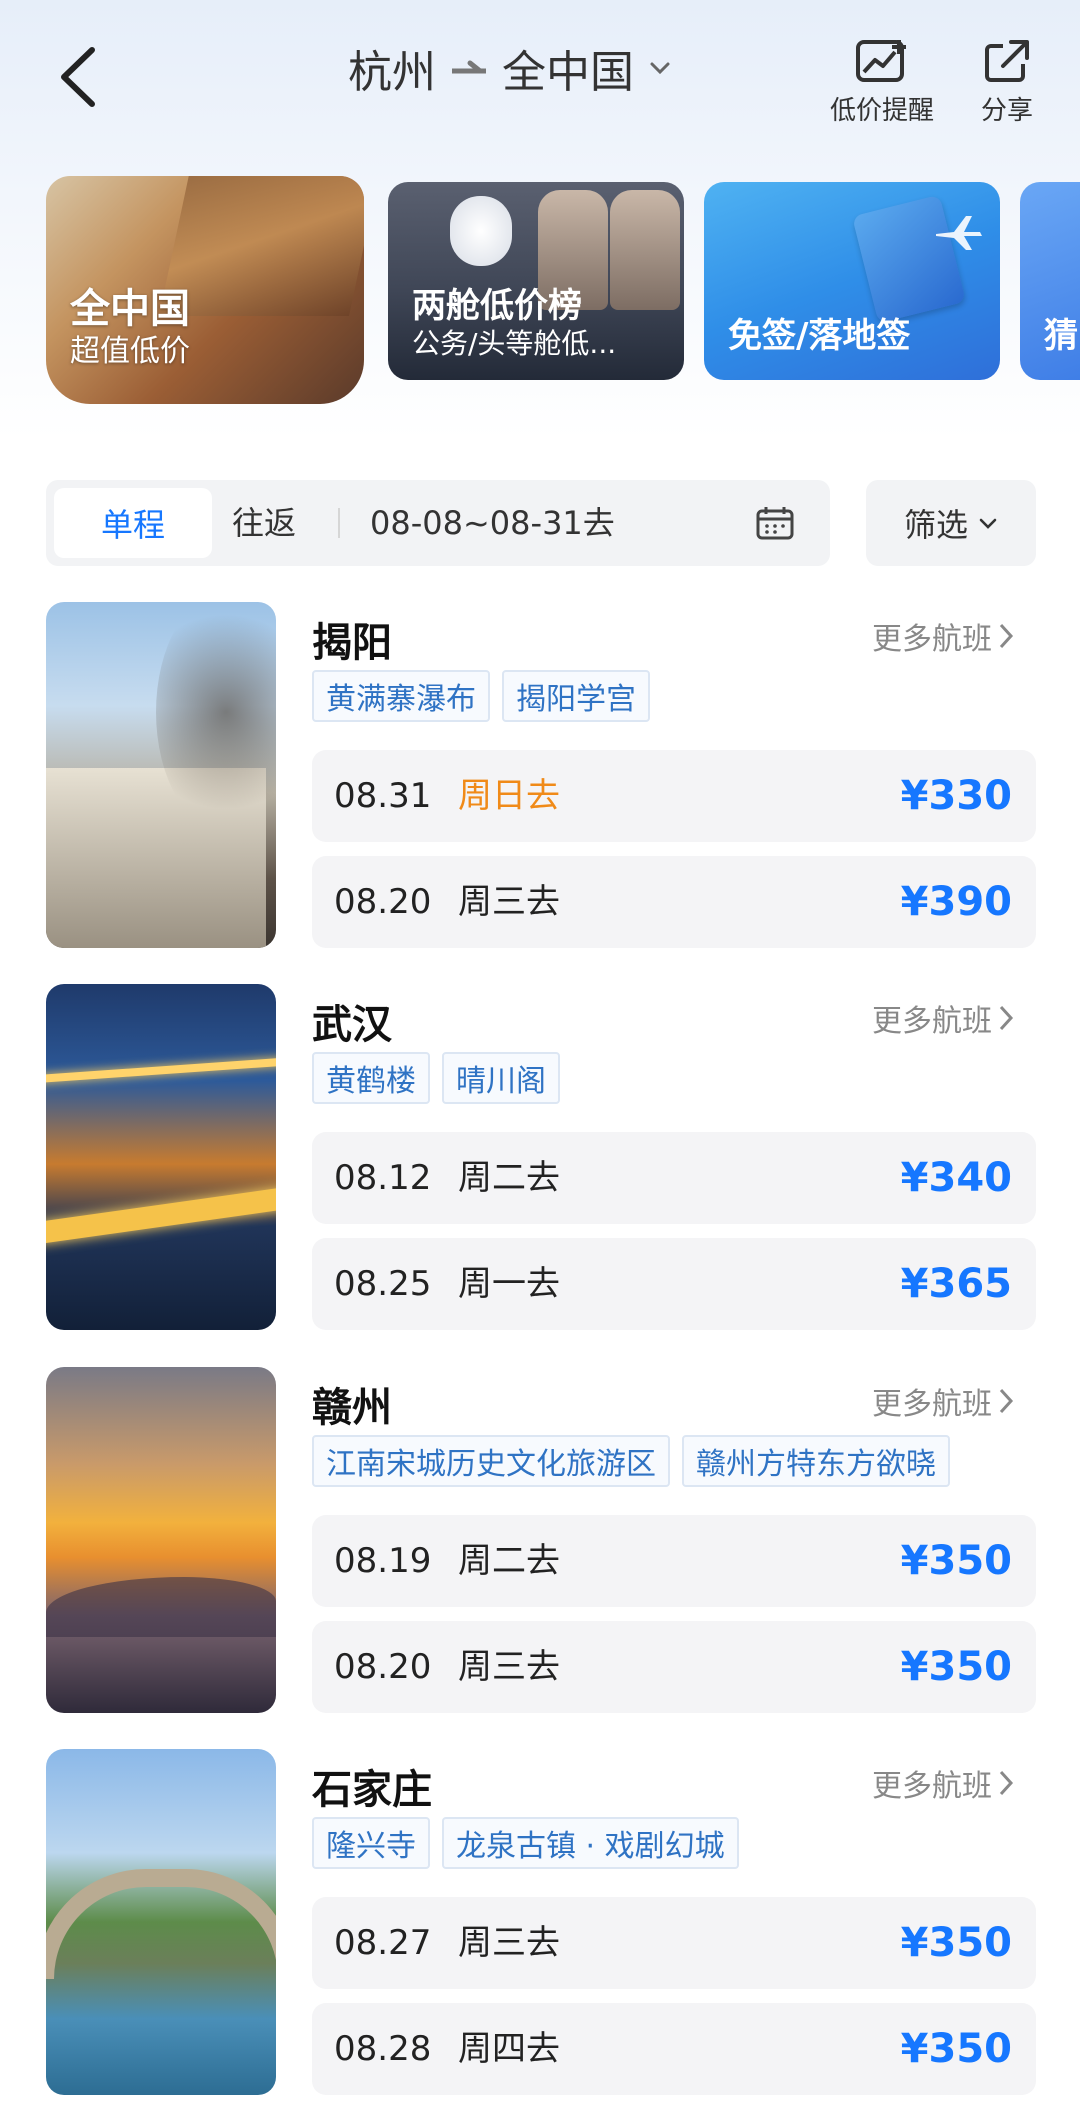 This screenshot has width=1080, height=2125. What do you see at coordinates (1006, 111) in the screenshot?
I see `share-label: 分享` at bounding box center [1006, 111].